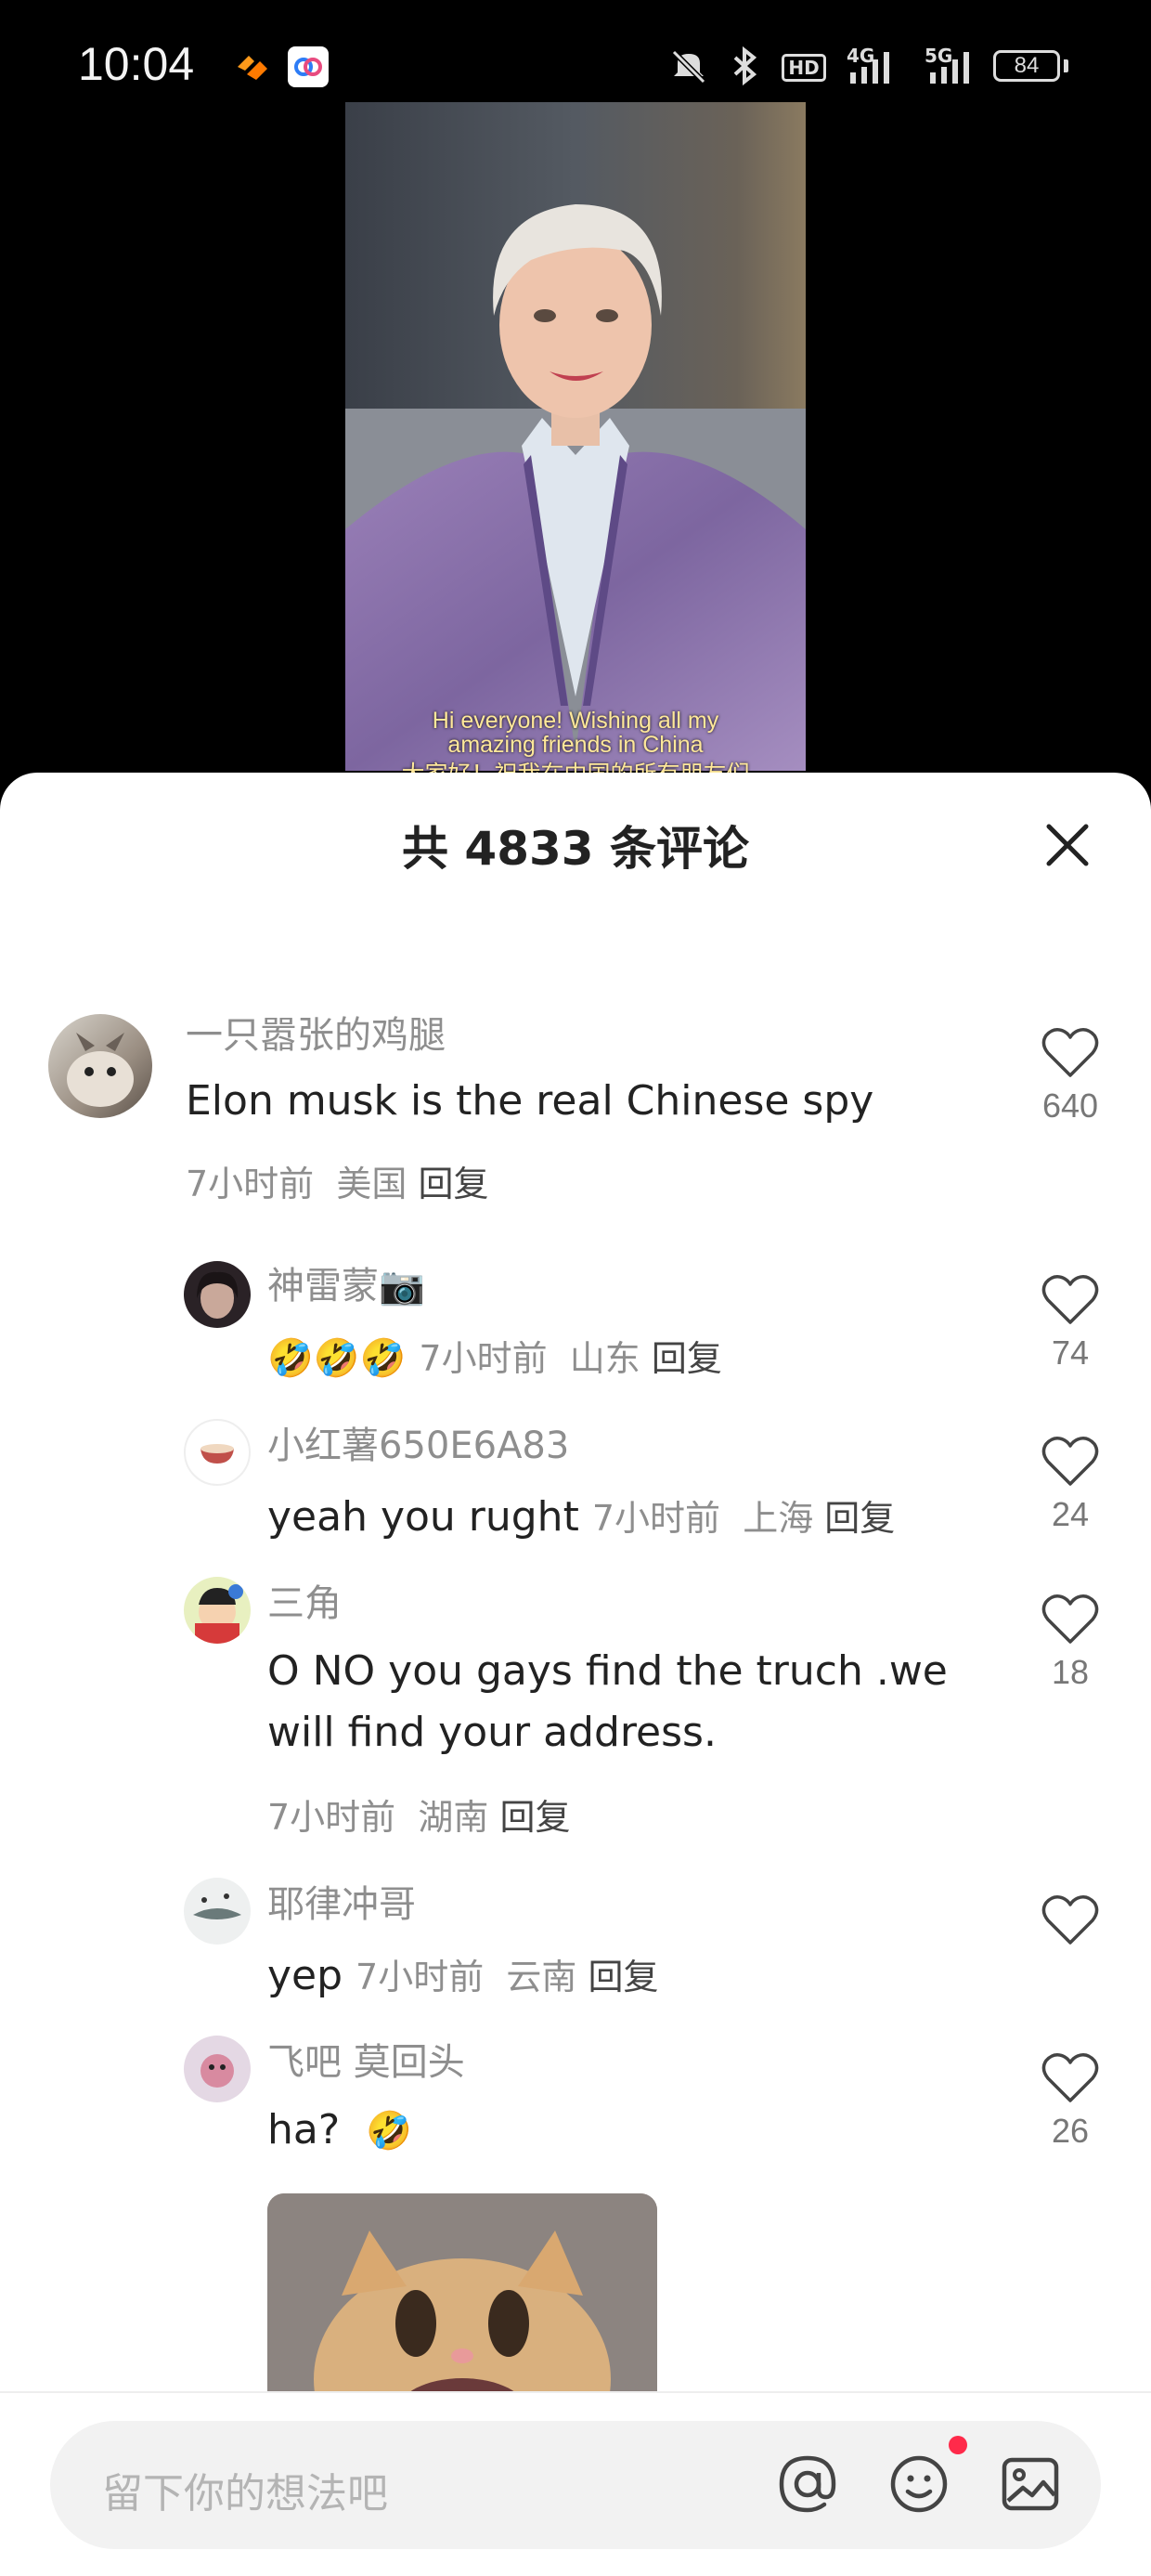 Image resolution: width=1151 pixels, height=2576 pixels. Describe the element at coordinates (804, 68) in the screenshot. I see `hd-icon: HD` at that location.